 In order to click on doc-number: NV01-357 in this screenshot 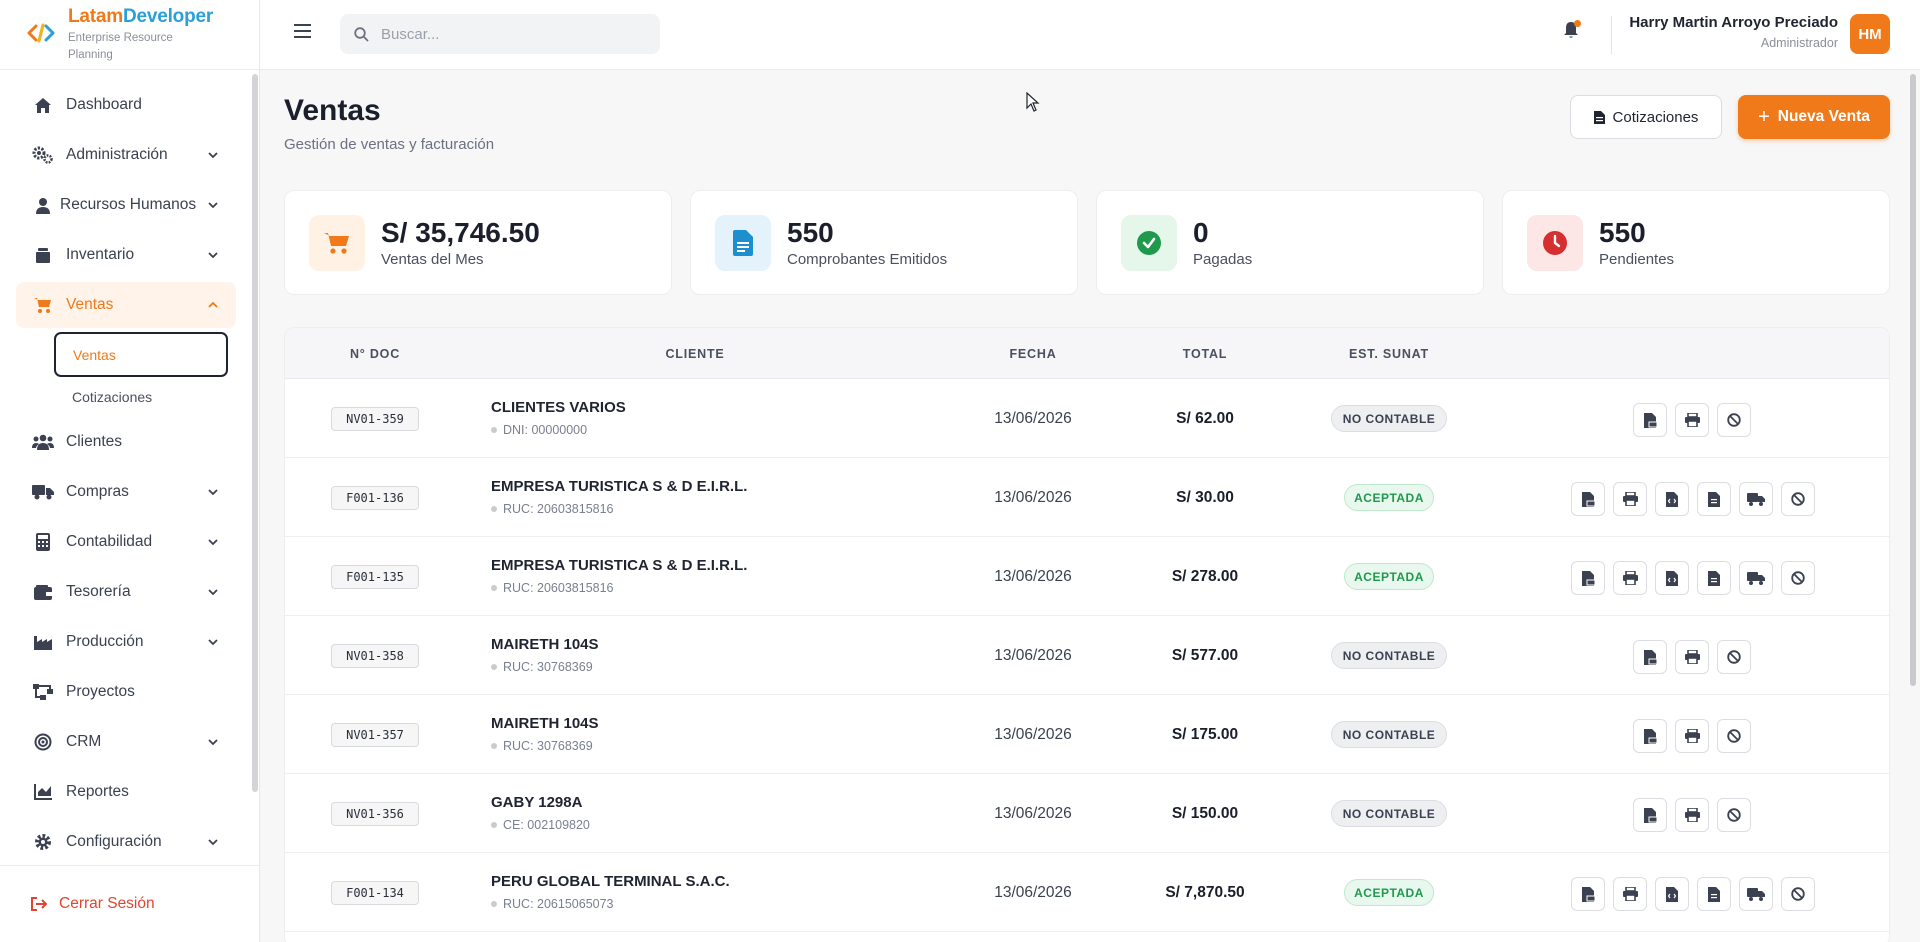, I will do `click(375, 735)`.